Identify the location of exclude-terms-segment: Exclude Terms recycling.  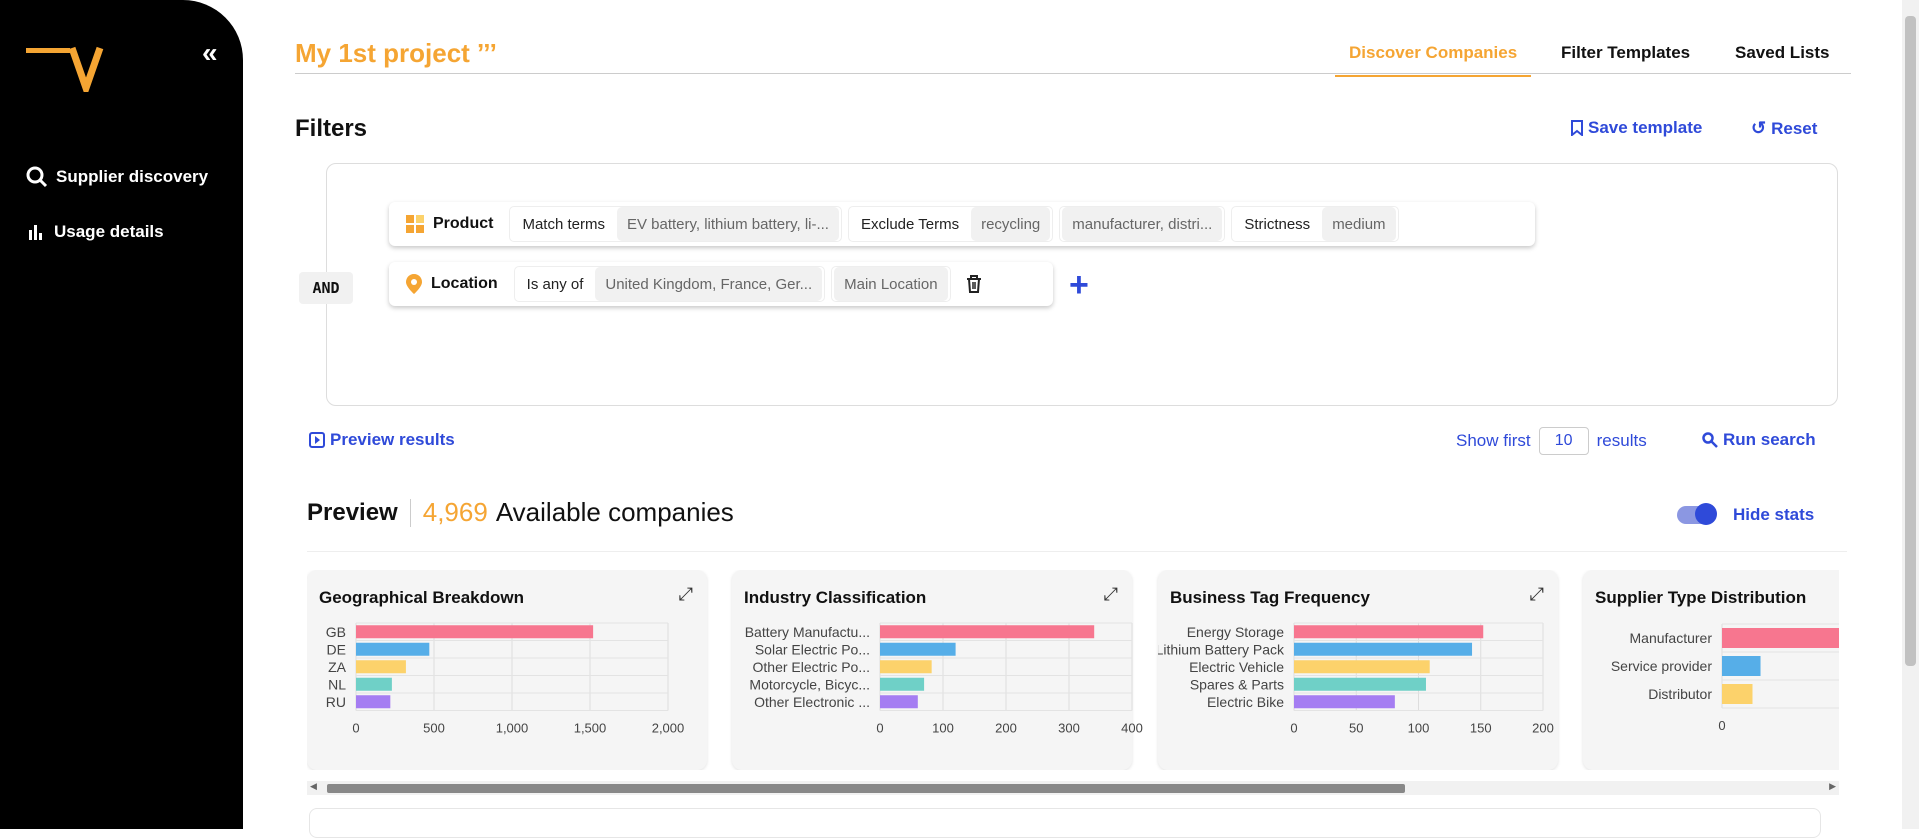
(950, 224).